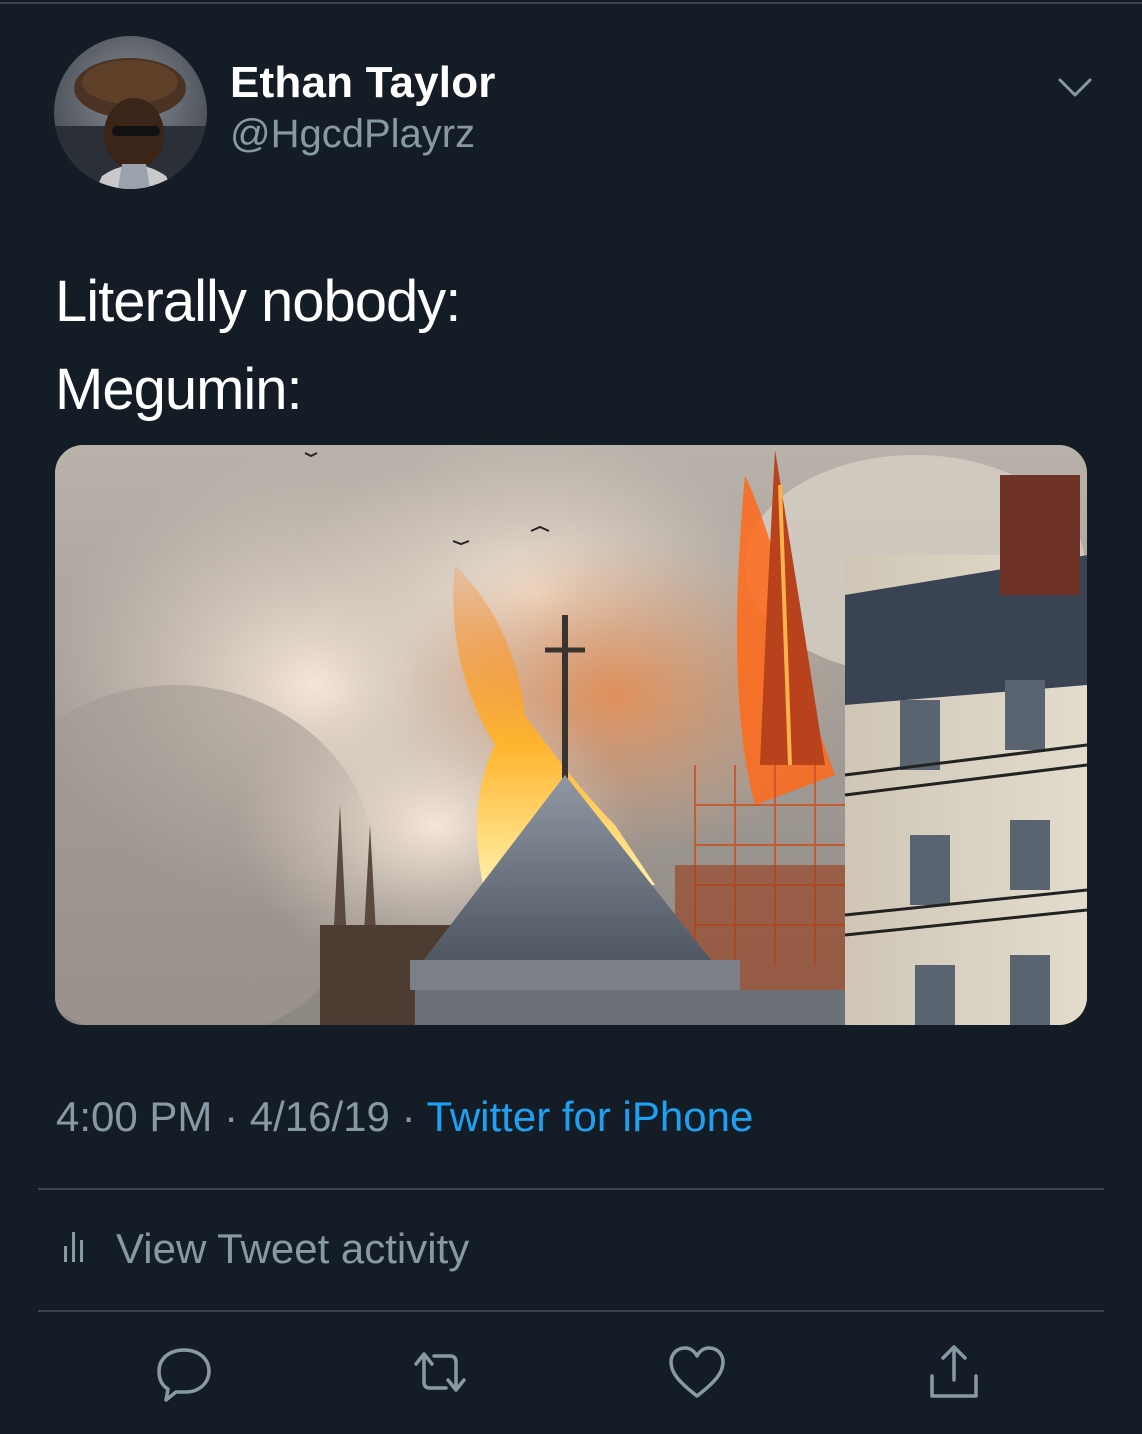  Describe the element at coordinates (258, 301) in the screenshot. I see `tweet-text-line: Literally nobody:` at that location.